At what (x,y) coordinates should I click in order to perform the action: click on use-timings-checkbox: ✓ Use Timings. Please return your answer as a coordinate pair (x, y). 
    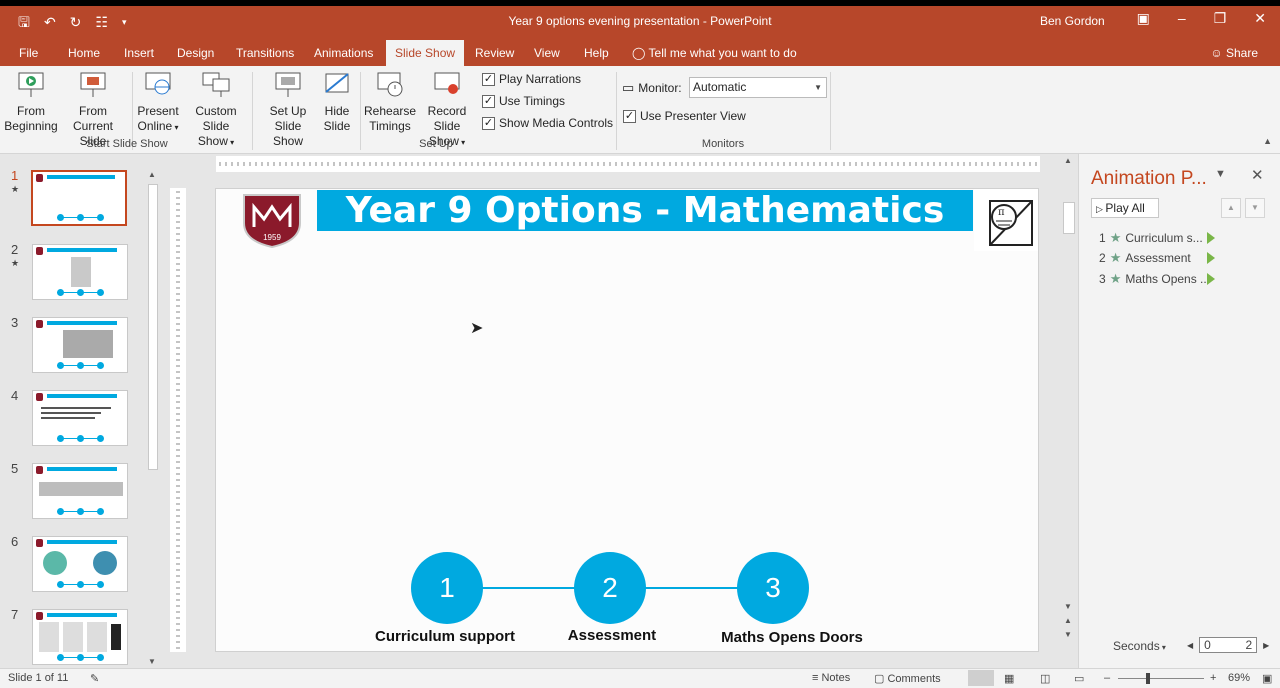
    Looking at the image, I should click on (523, 101).